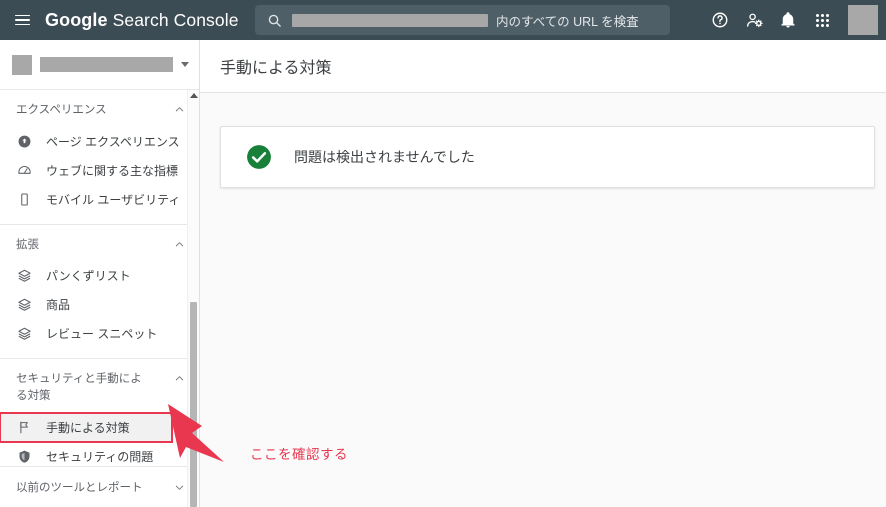 This screenshot has height=507, width=886. I want to click on status-message: 問題は検出されませんでした, so click(384, 157).